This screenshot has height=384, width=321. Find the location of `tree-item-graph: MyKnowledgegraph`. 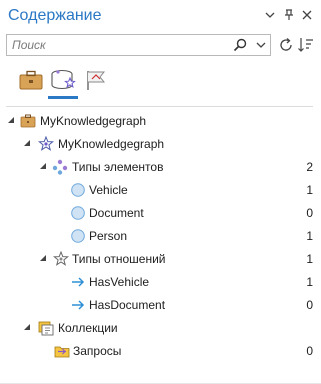

tree-item-graph: MyKnowledgegraph is located at coordinates (160, 144).